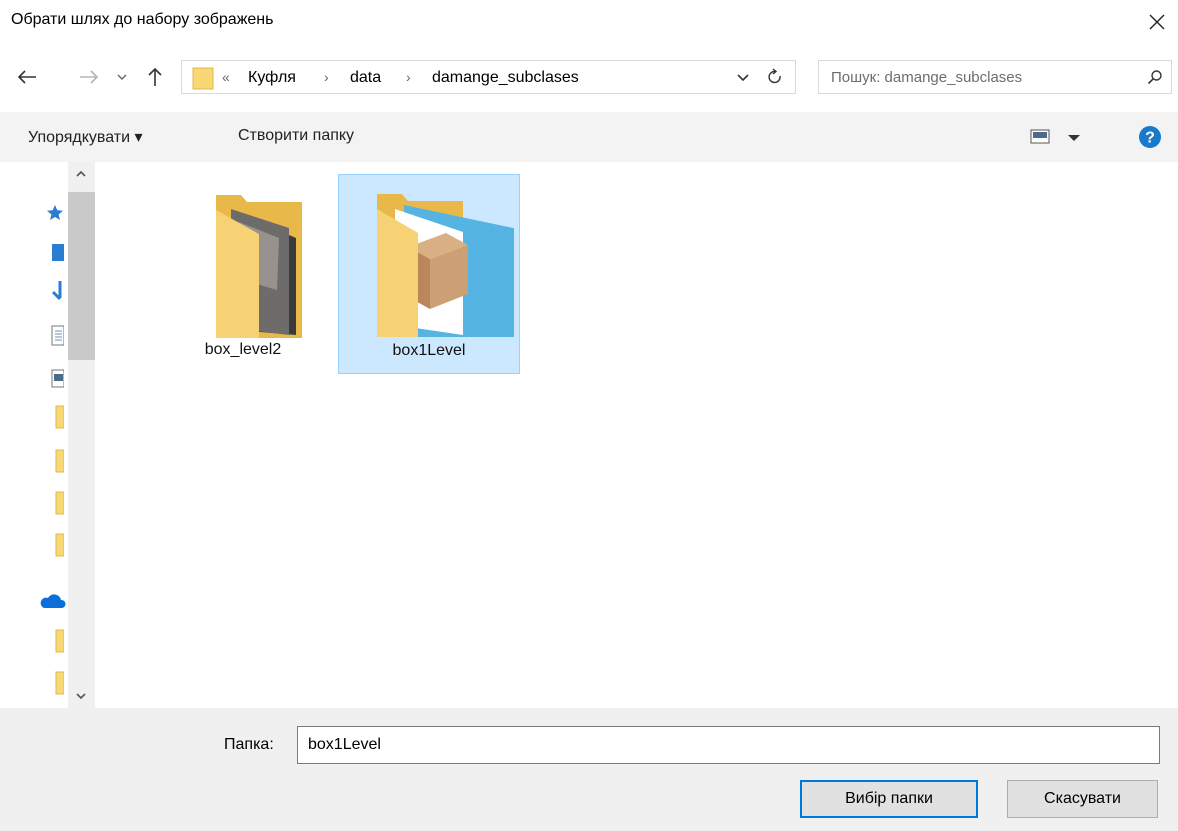 The width and height of the screenshot is (1178, 831). Describe the element at coordinates (1155, 77) in the screenshot. I see `search-icon` at that location.